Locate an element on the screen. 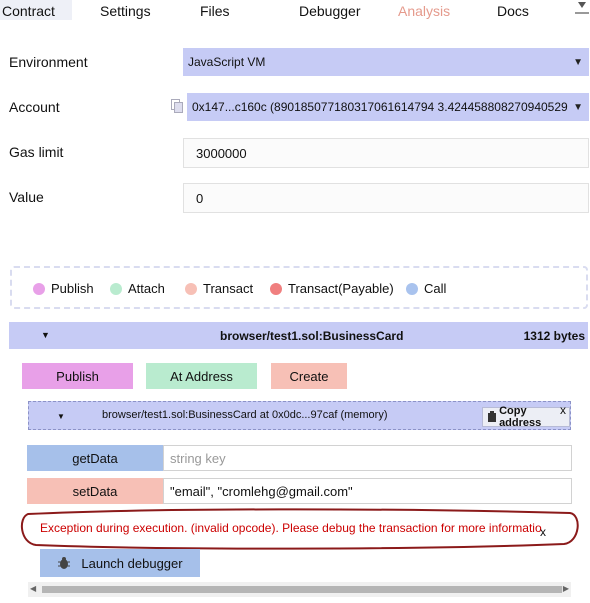 The width and height of the screenshot is (590, 603). clipboard-icon is located at coordinates (492, 416).